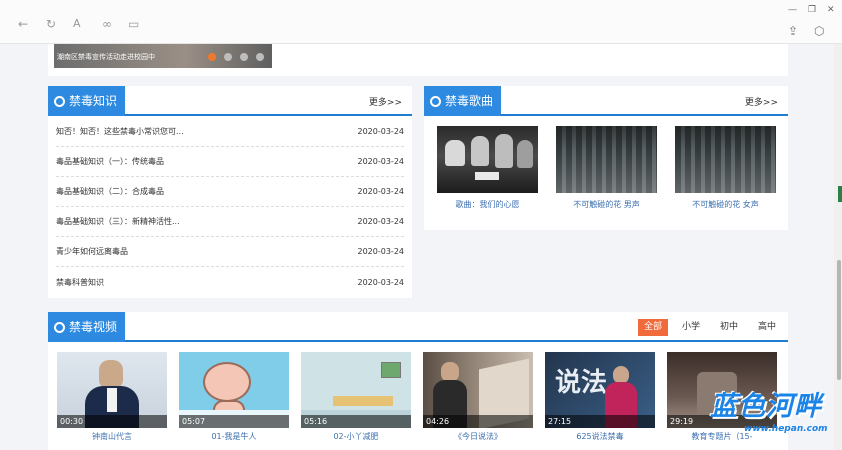 The height and width of the screenshot is (450, 842). What do you see at coordinates (356, 390) in the screenshot?
I see `video-thumbnail: 05:16` at bounding box center [356, 390].